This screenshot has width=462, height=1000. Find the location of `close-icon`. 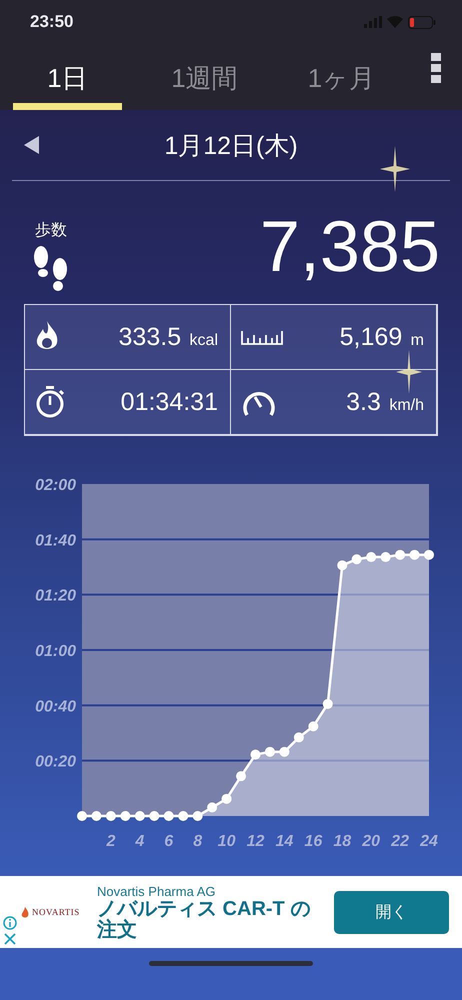

close-icon is located at coordinates (10, 939).